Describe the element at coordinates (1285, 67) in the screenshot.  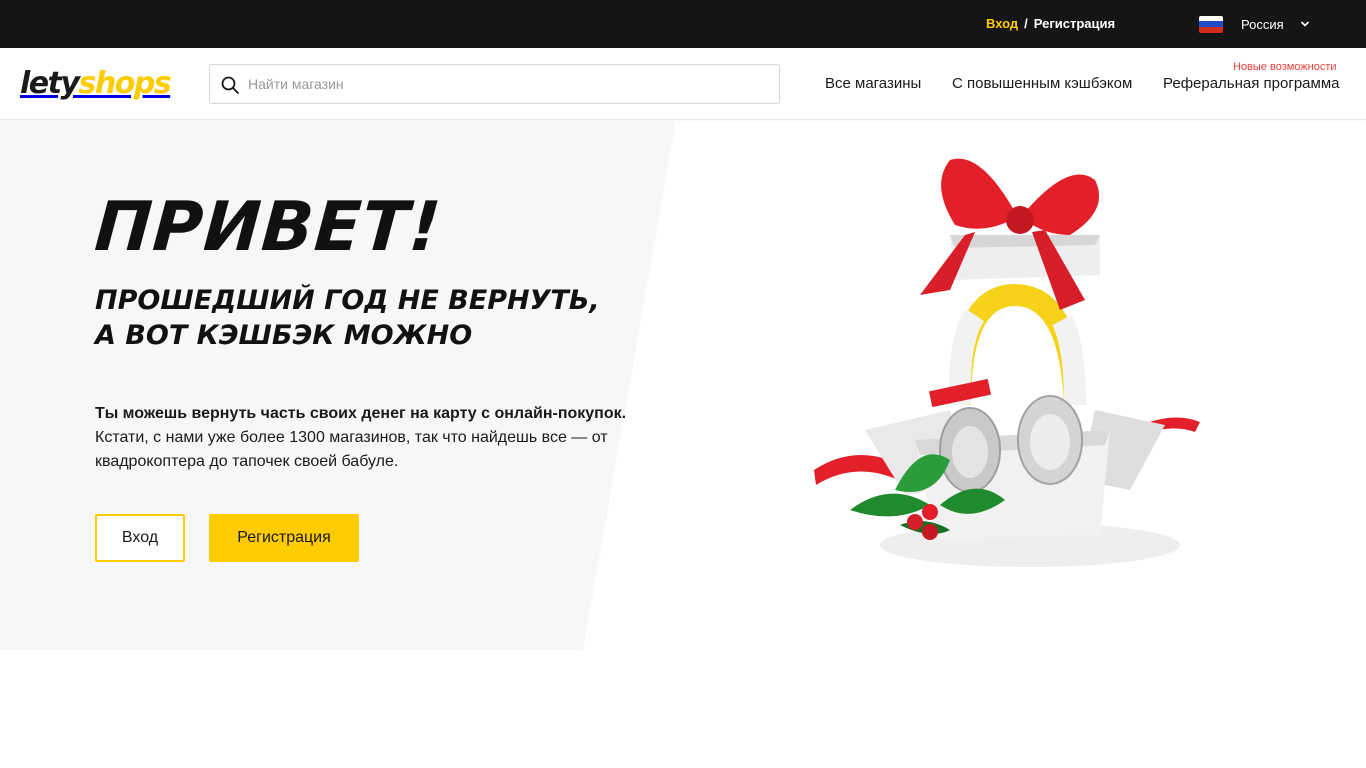
I see `new-features-badge: Новые возможности` at that location.